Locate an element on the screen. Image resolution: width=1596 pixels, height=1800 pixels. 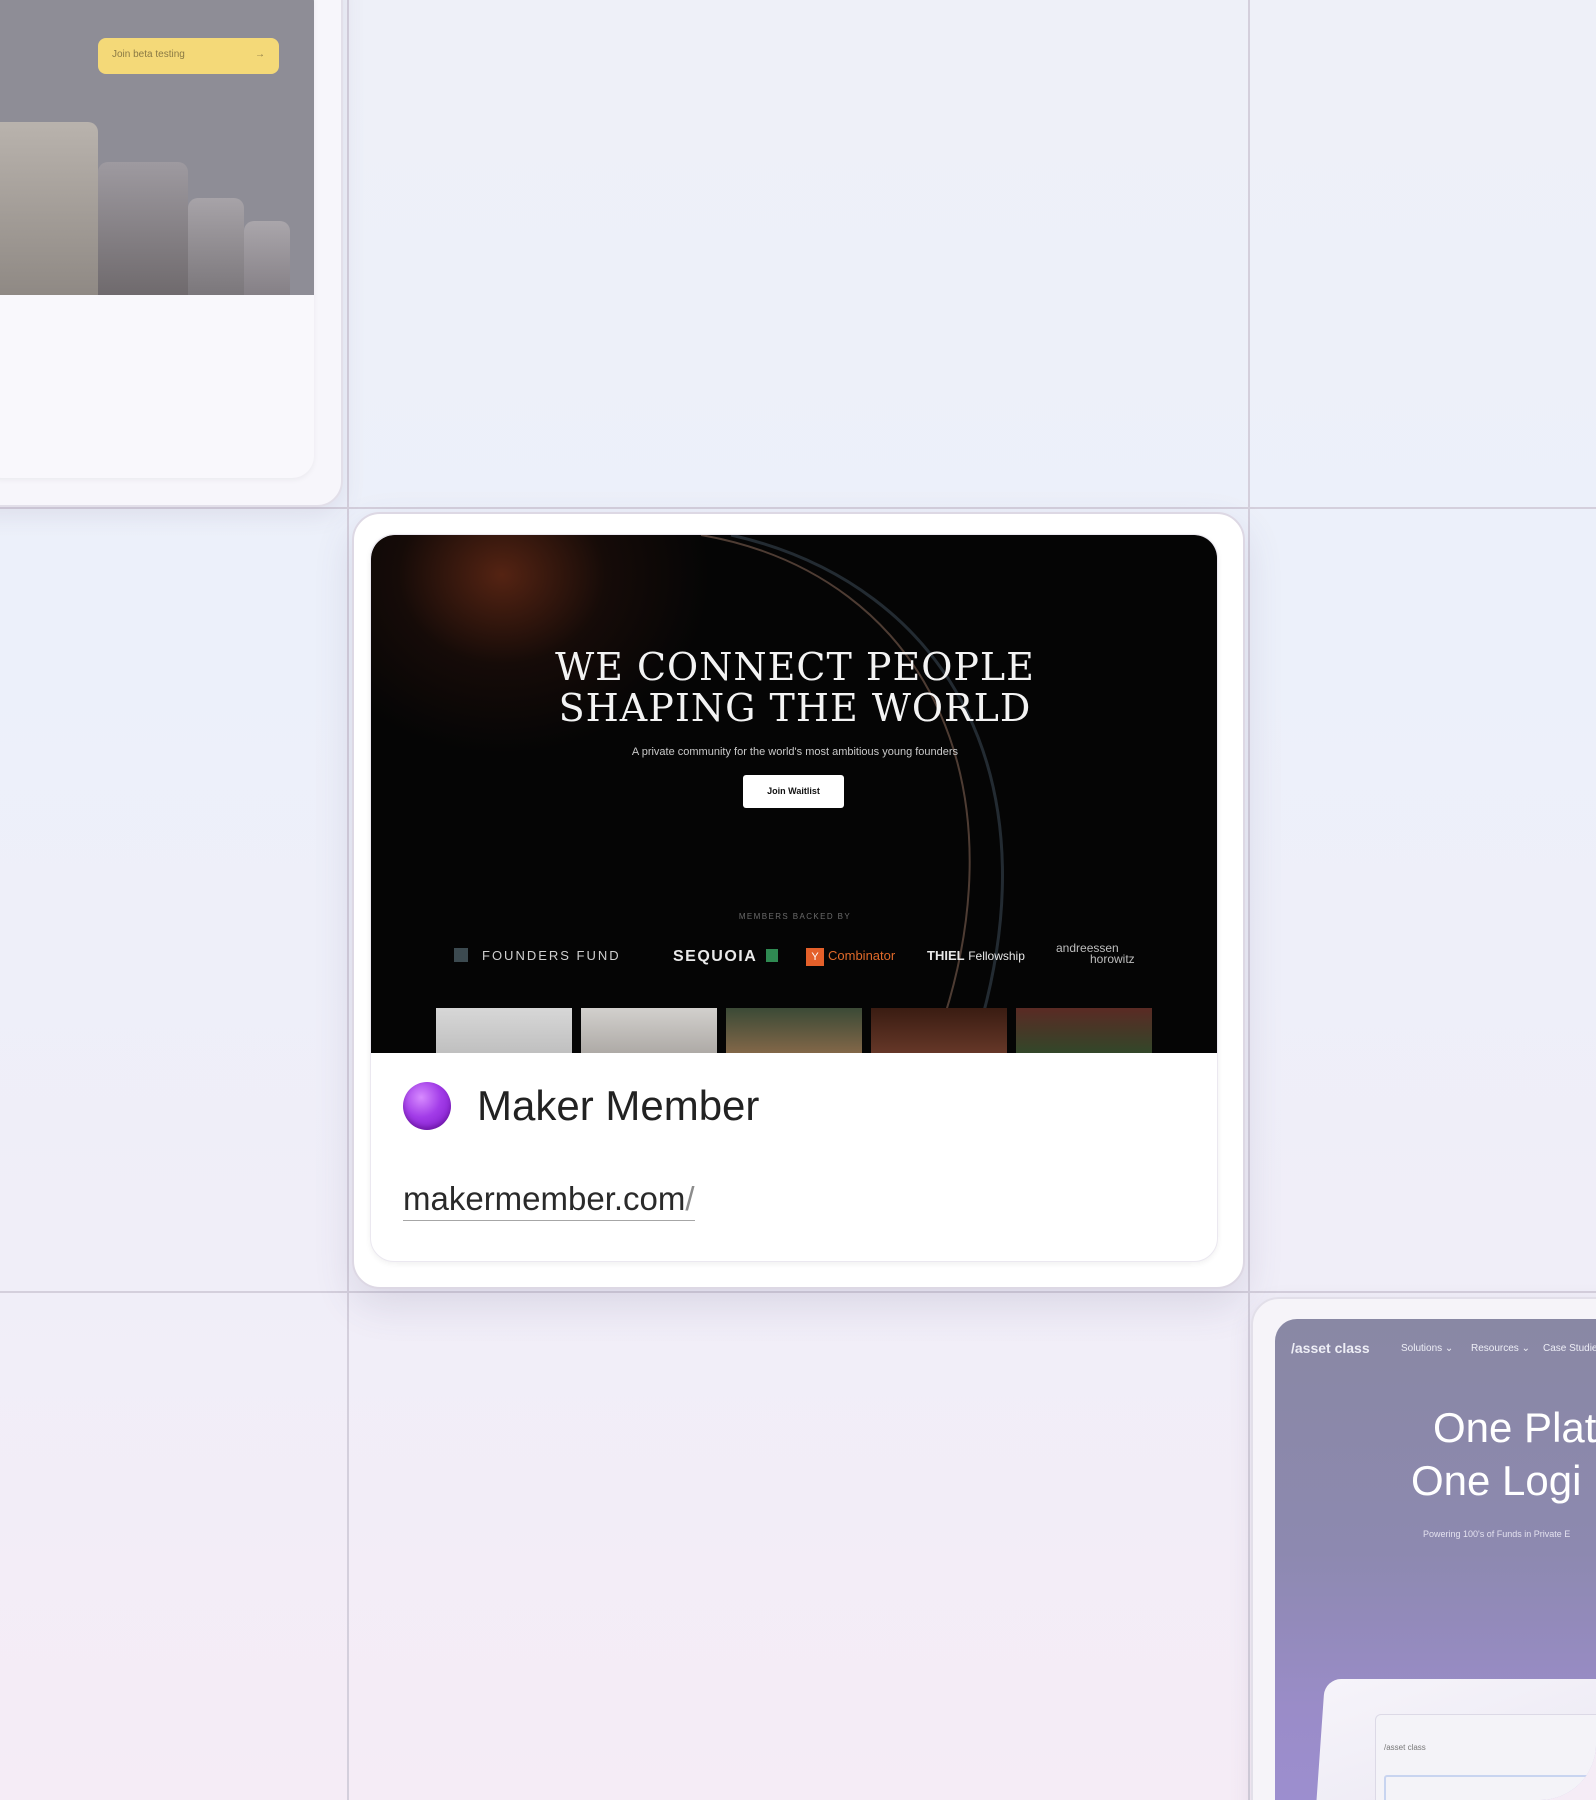
card-title: Maker Member is located at coordinates (618, 1105).